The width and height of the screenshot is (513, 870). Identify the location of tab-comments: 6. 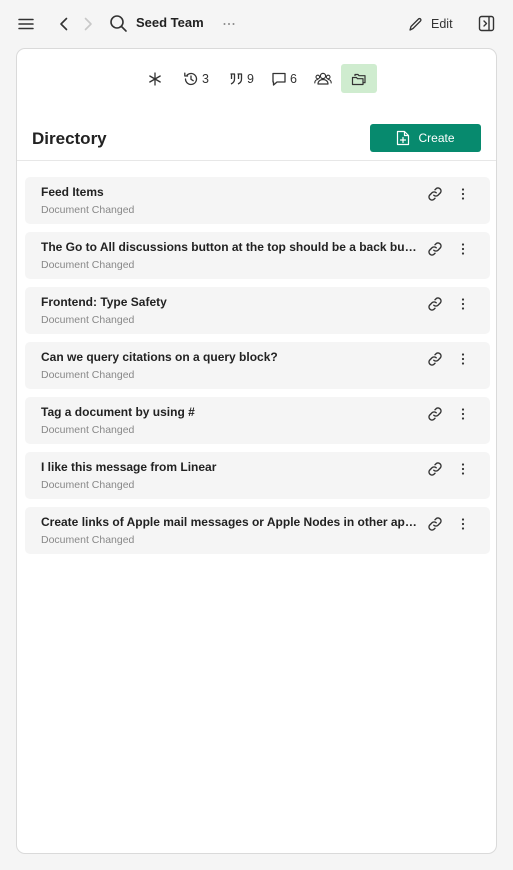
(284, 78).